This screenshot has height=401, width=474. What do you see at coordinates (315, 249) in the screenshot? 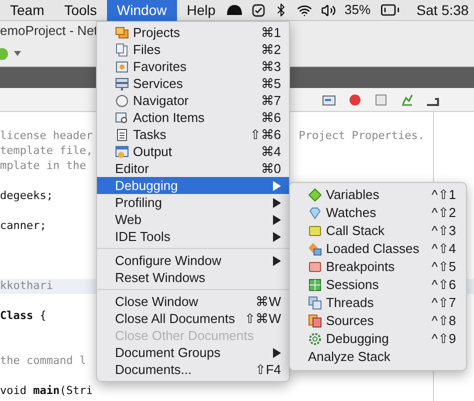
I see `shapes-icon` at bounding box center [315, 249].